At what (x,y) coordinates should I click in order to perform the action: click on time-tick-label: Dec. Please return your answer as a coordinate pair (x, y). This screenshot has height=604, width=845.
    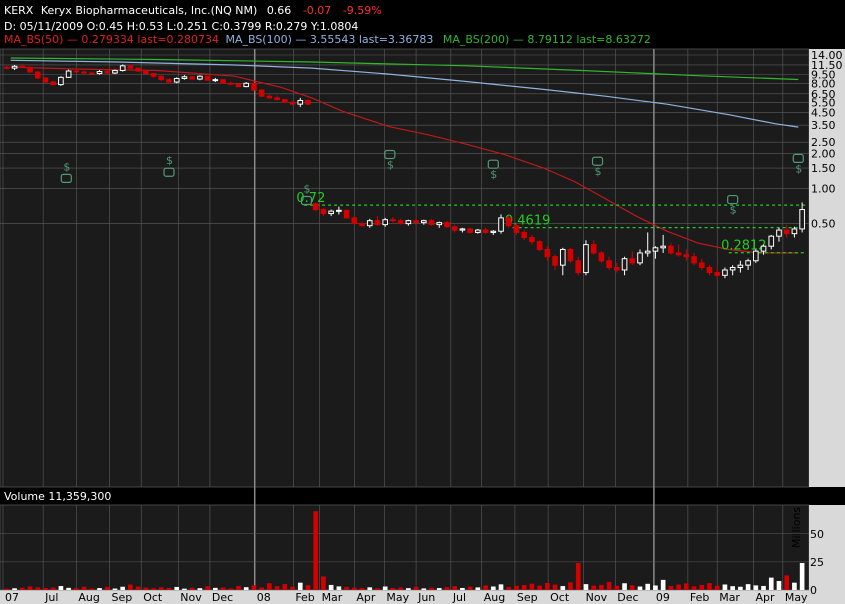
    Looking at the image, I should click on (627, 597).